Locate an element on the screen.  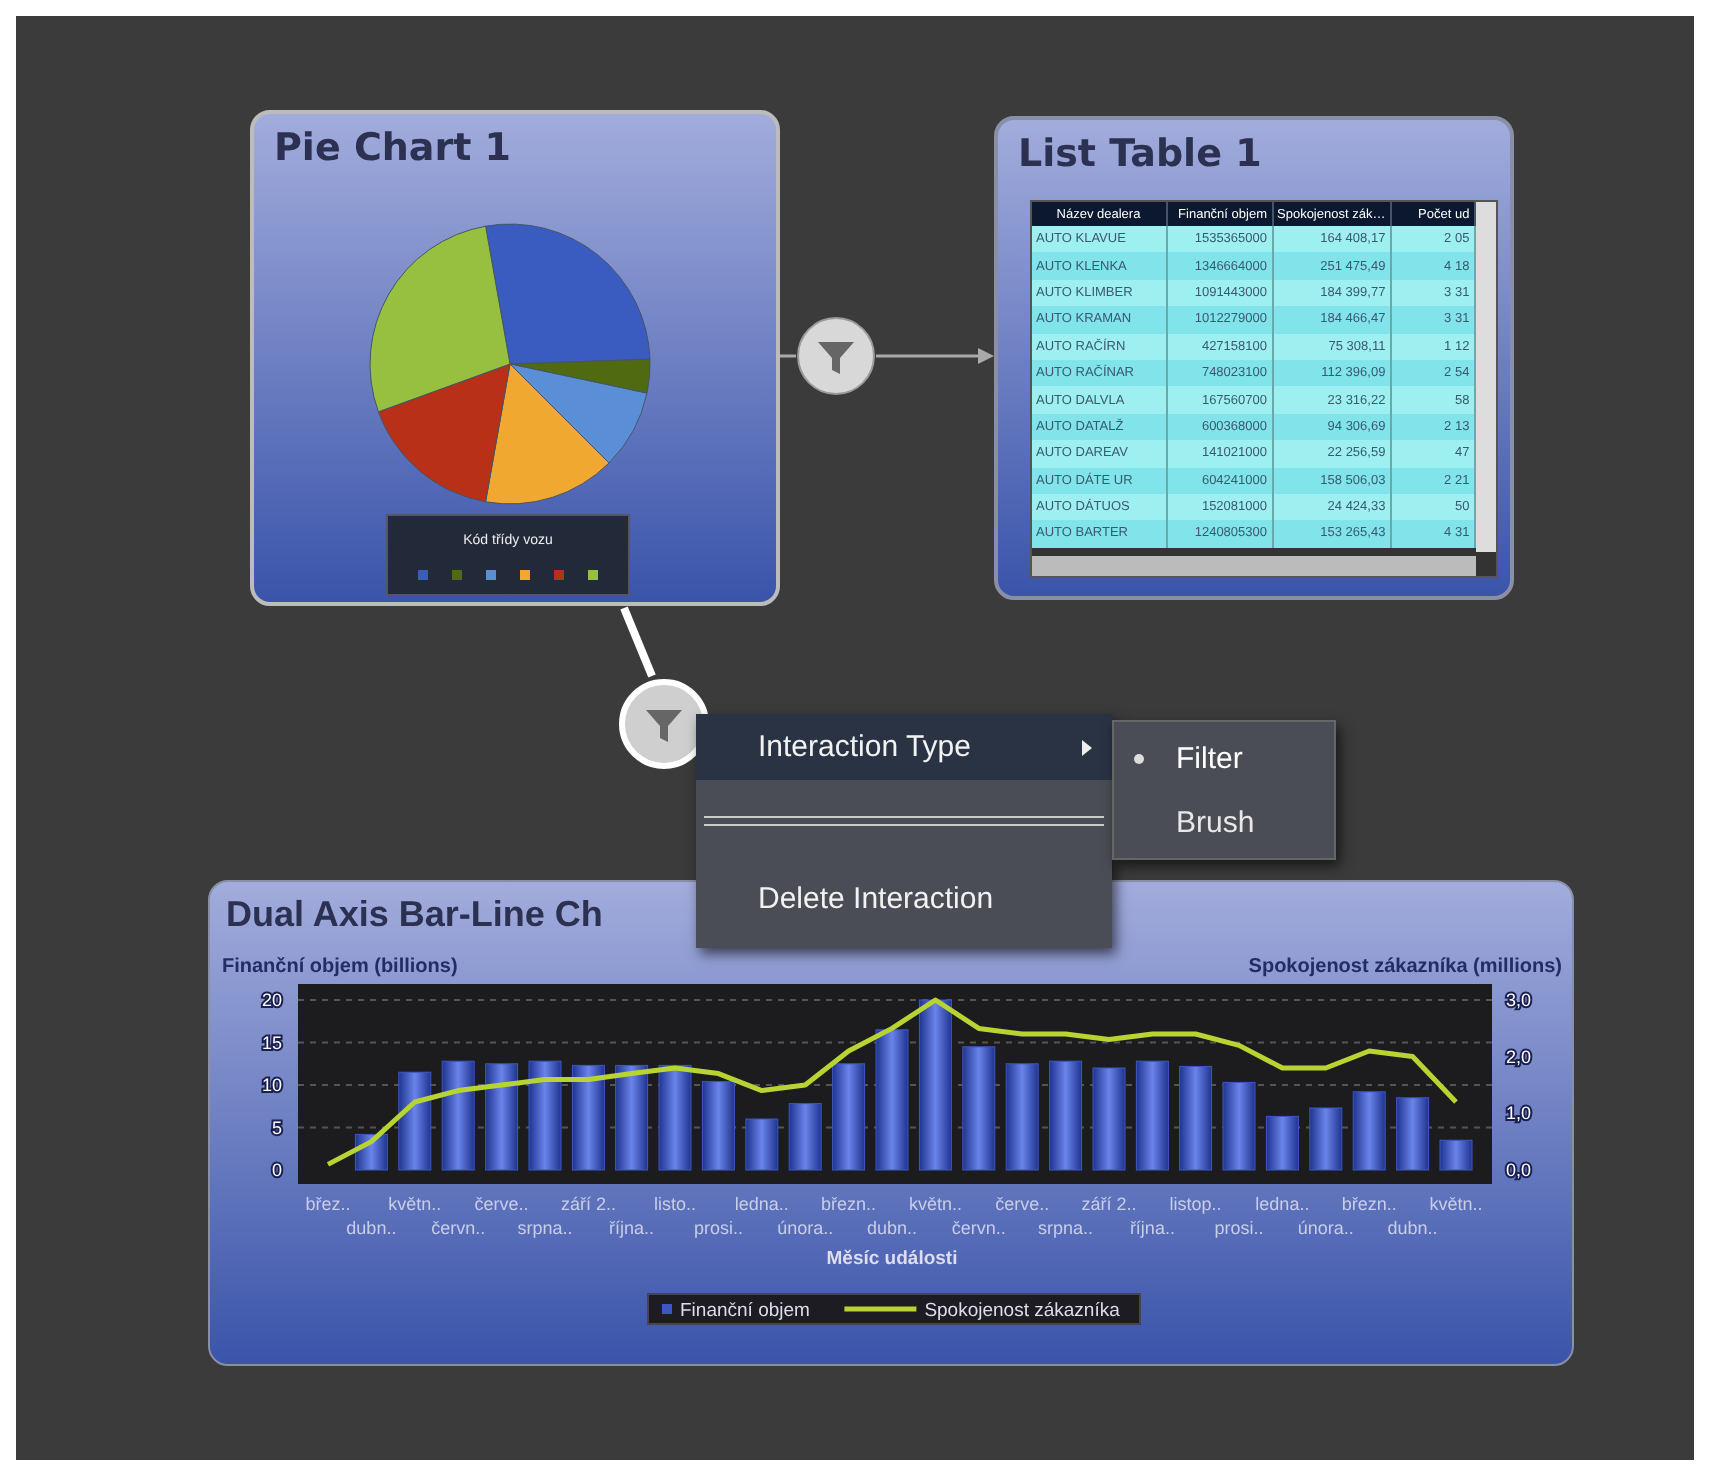
axis-tick-label: 2,0 is located at coordinates (1519, 1056).